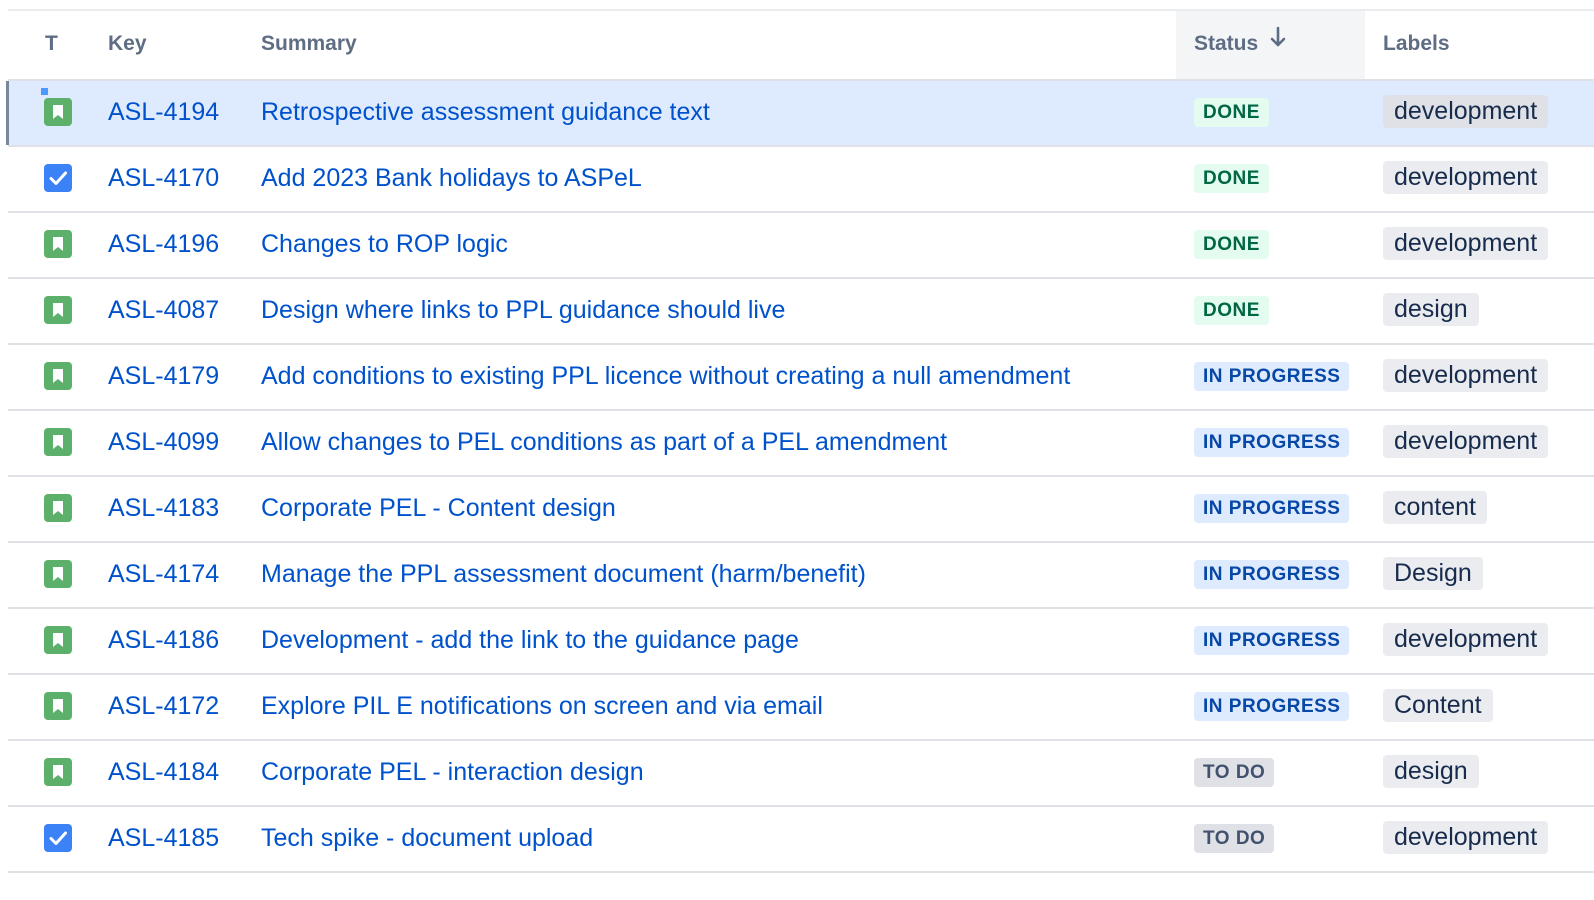  Describe the element at coordinates (451, 178) in the screenshot. I see `issue-summary-link: Add 2023 Bank holidays to ASPeL` at that location.